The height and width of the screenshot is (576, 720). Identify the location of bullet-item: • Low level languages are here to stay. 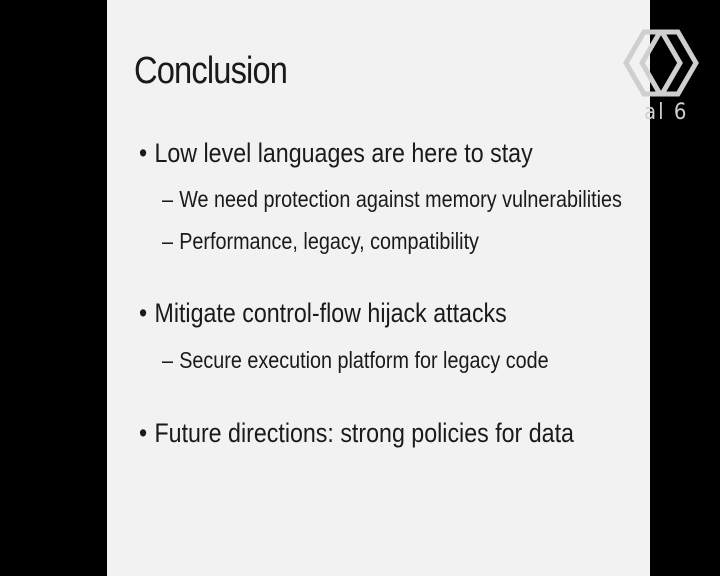
(336, 153).